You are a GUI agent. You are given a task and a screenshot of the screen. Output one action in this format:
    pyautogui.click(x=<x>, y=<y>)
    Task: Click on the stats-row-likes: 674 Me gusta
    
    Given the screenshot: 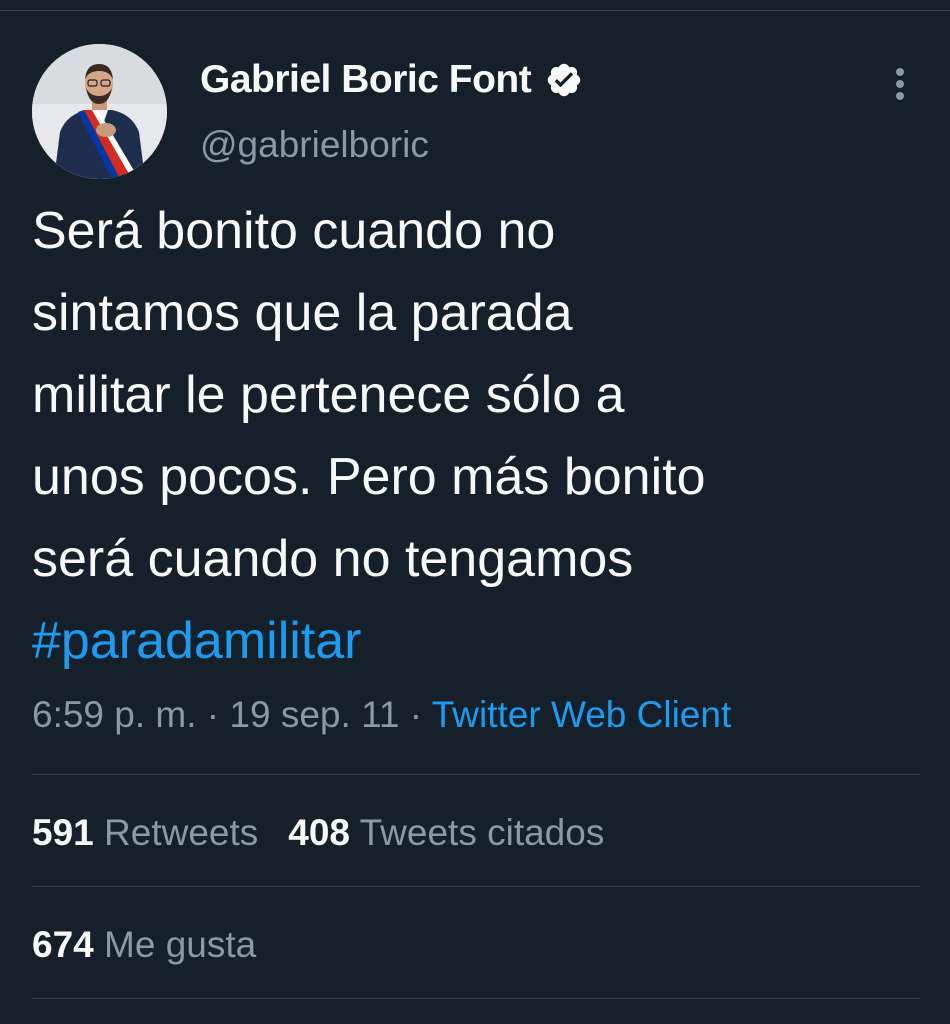 What is the action you would take?
    pyautogui.click(x=159, y=945)
    